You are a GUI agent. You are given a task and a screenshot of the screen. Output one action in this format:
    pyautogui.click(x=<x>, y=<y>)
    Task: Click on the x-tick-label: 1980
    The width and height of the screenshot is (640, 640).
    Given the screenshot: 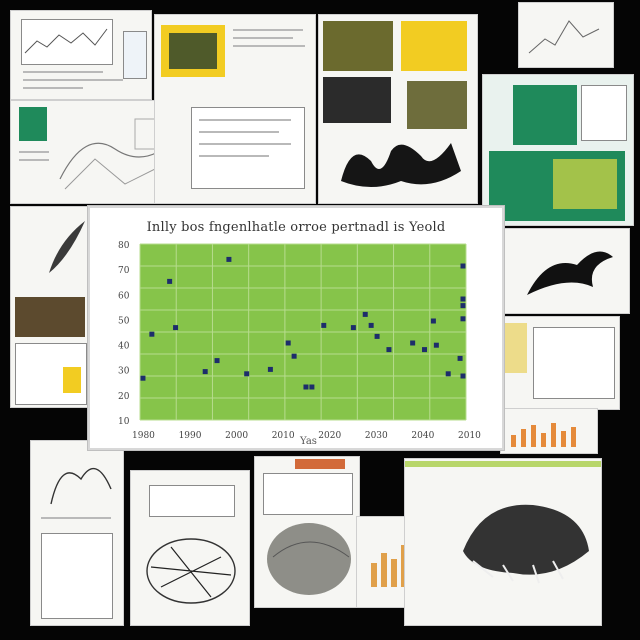 What is the action you would take?
    pyautogui.click(x=143, y=436)
    